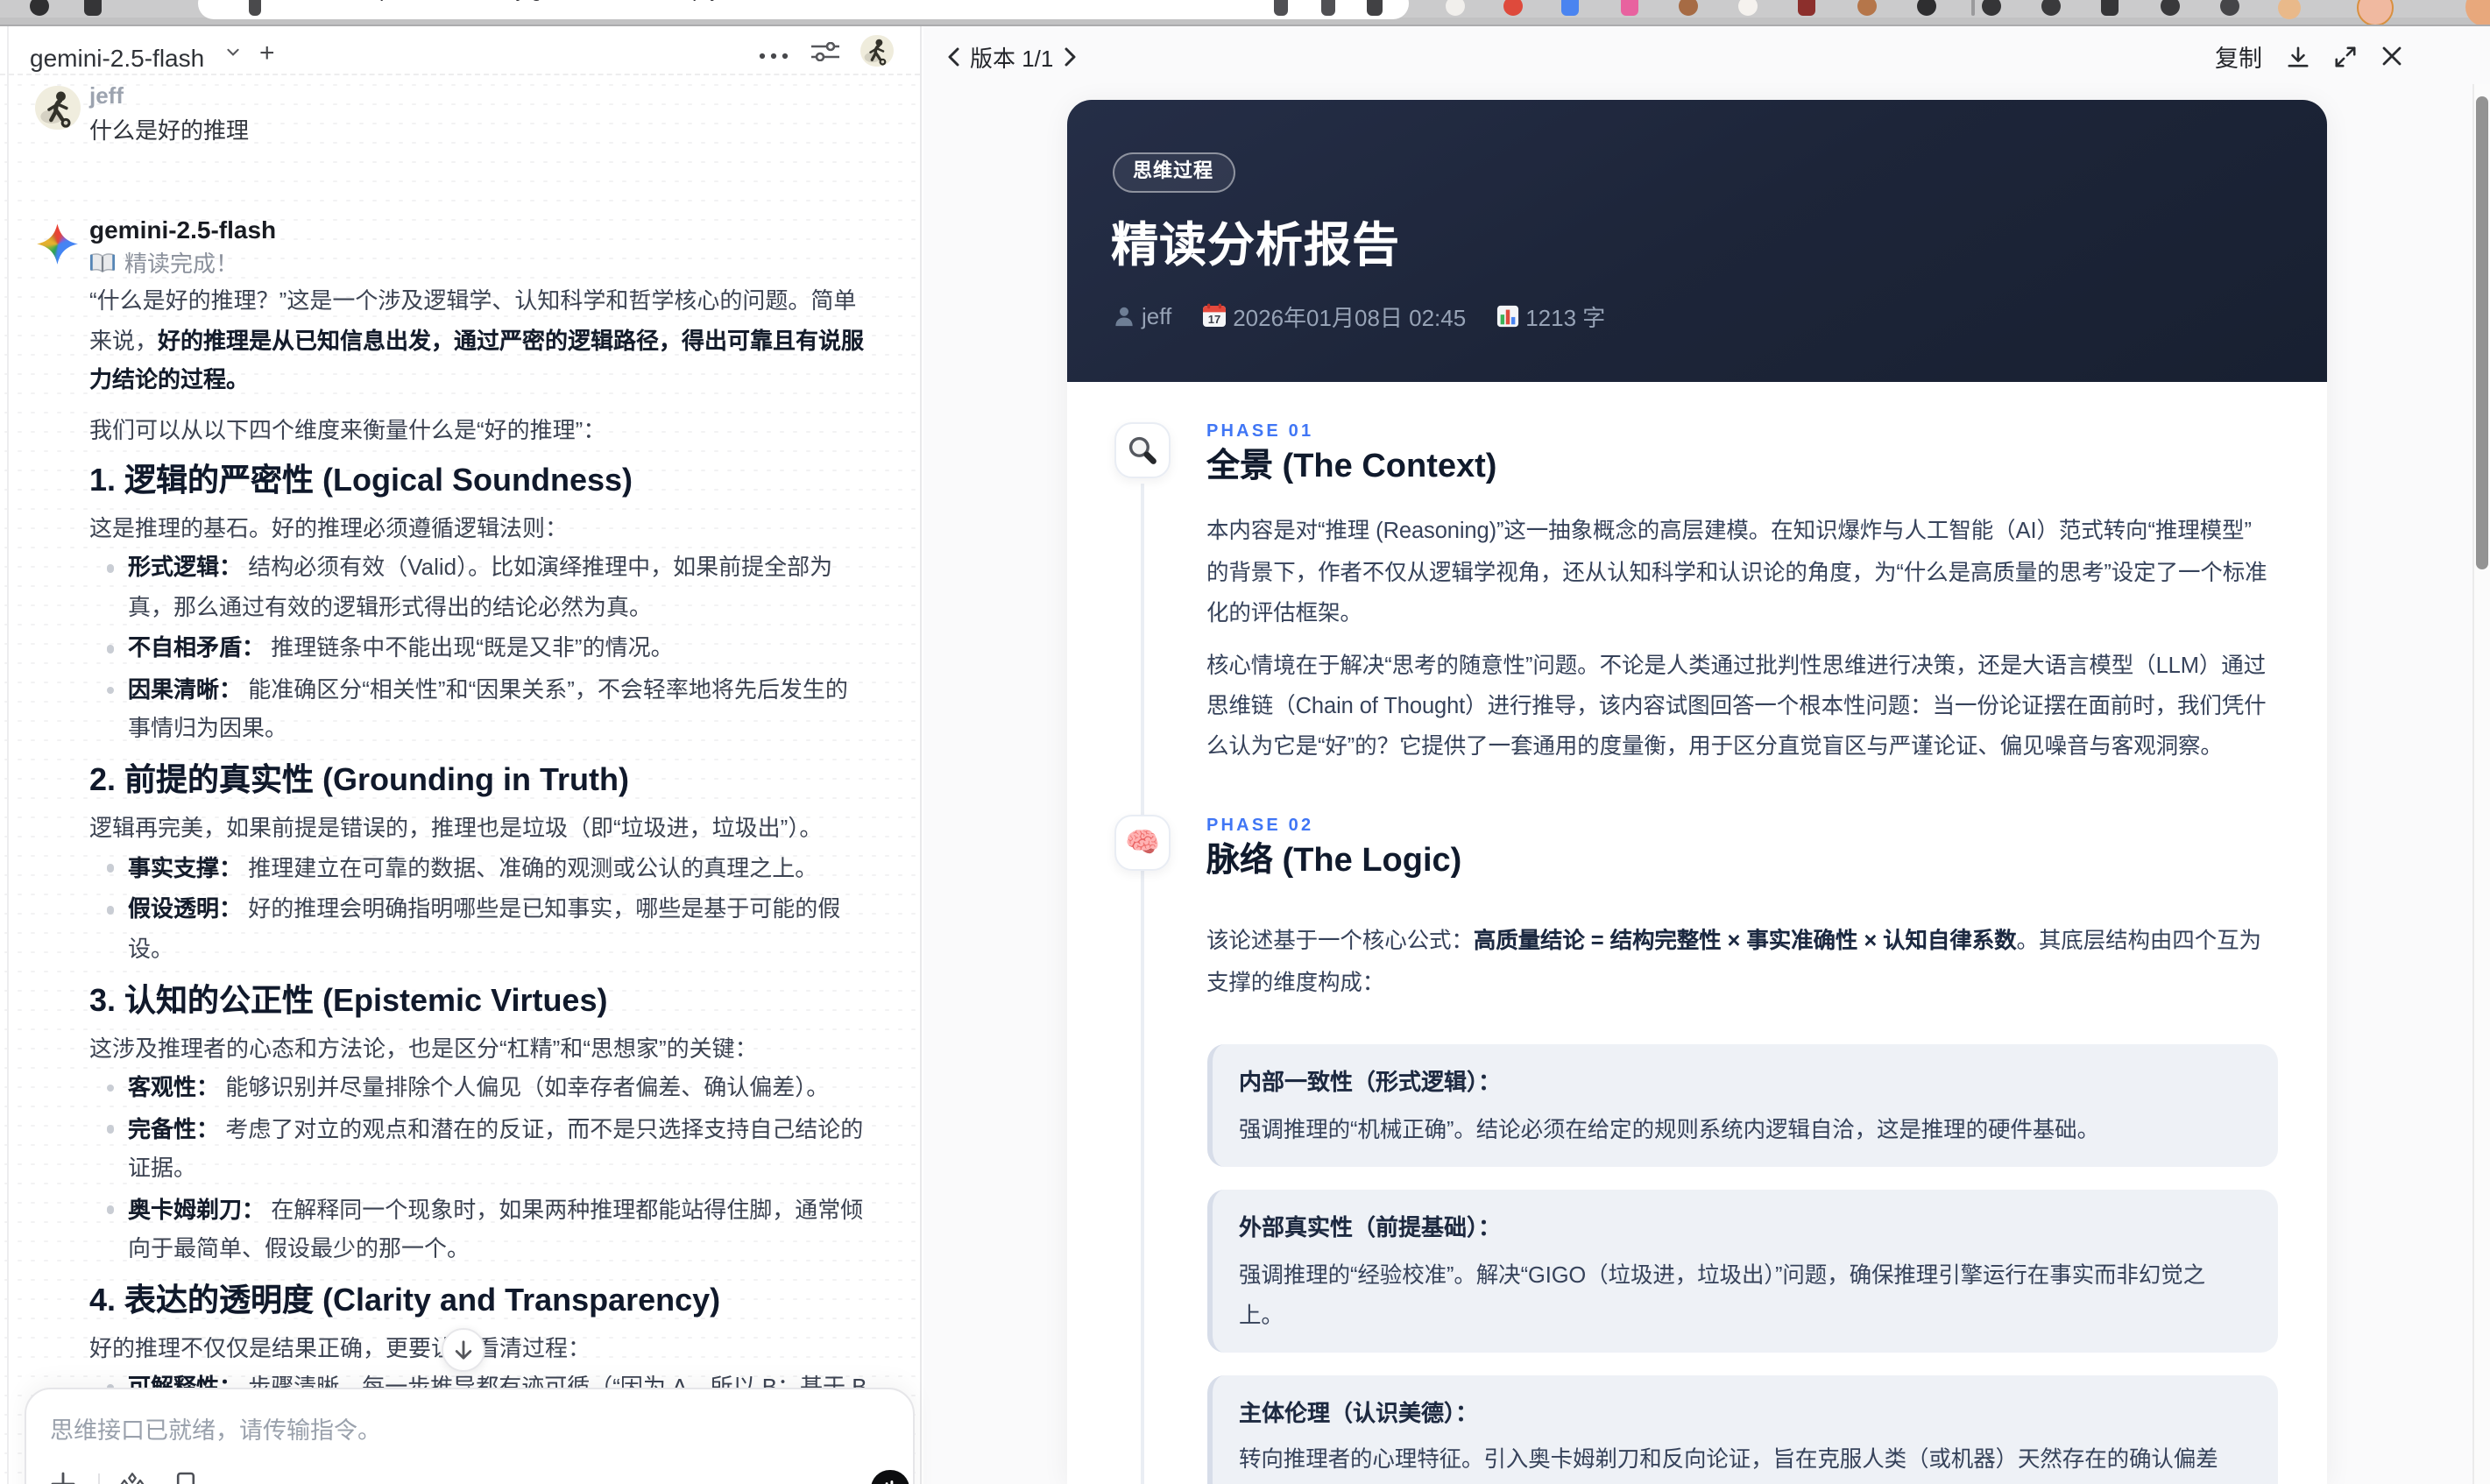 Image resolution: width=2490 pixels, height=1484 pixels. What do you see at coordinates (1213, 319) in the screenshot?
I see `svg-text: 17` at bounding box center [1213, 319].